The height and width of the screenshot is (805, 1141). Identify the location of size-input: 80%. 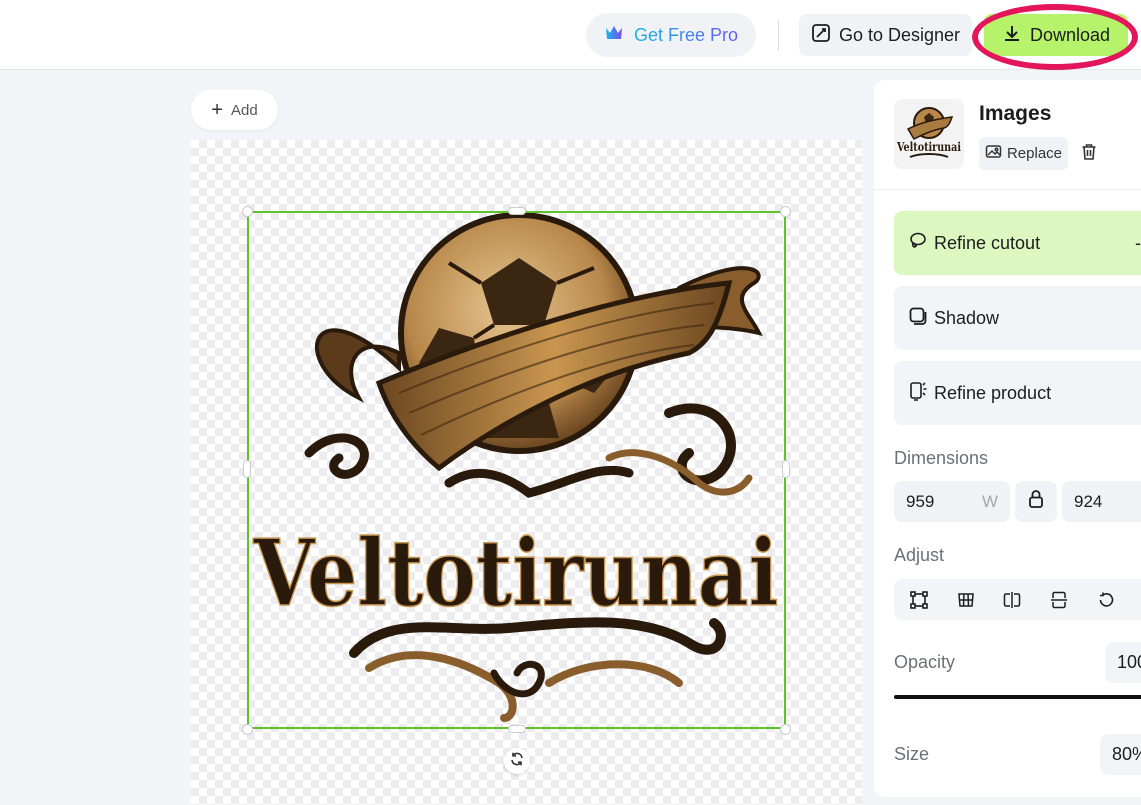
(1120, 754).